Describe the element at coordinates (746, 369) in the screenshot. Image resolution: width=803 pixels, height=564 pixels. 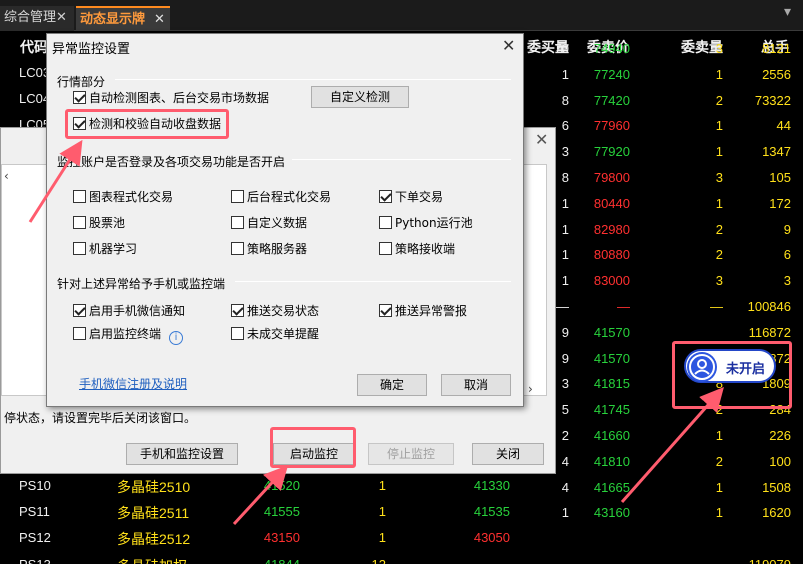
I see `badge-label: 未开启` at that location.